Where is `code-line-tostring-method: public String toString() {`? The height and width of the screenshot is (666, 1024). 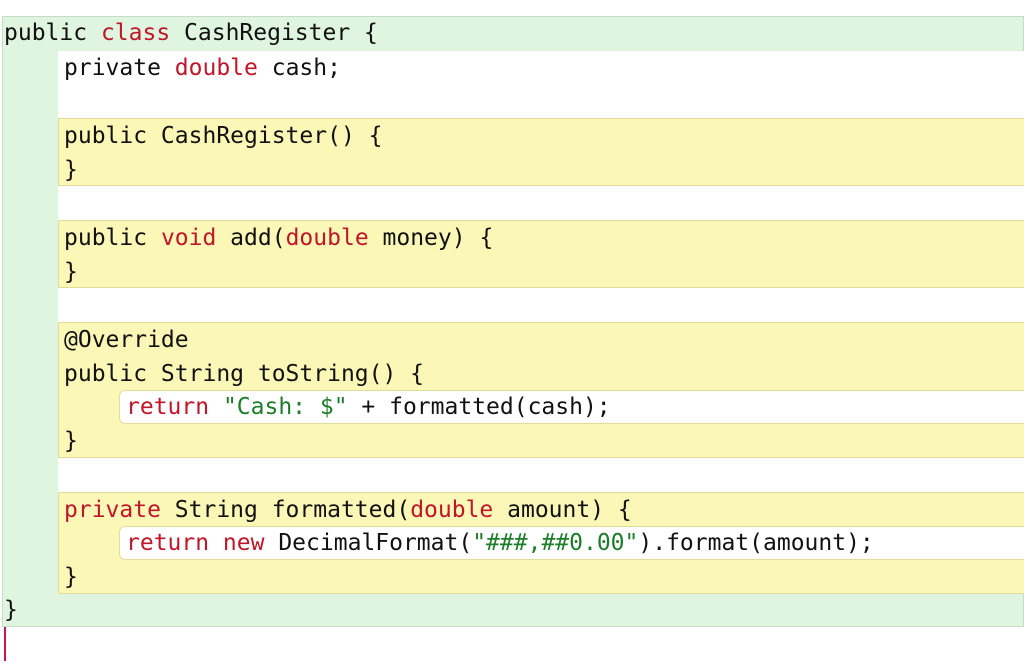
code-line-tostring-method: public String toString() { is located at coordinates (244, 374).